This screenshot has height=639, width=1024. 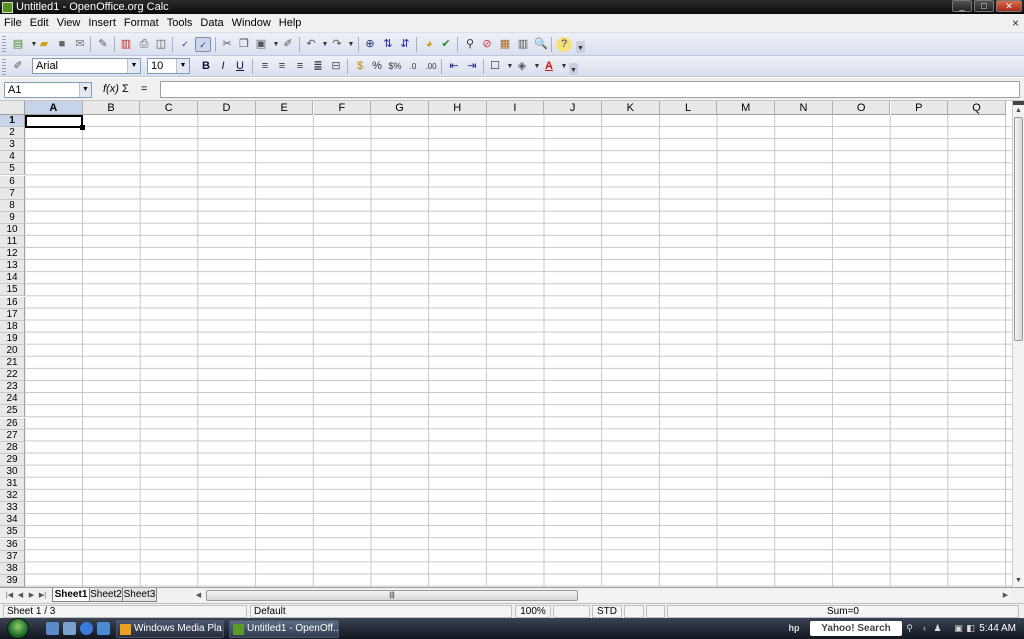 What do you see at coordinates (12, 411) in the screenshot?
I see `row-header-25: 25` at bounding box center [12, 411].